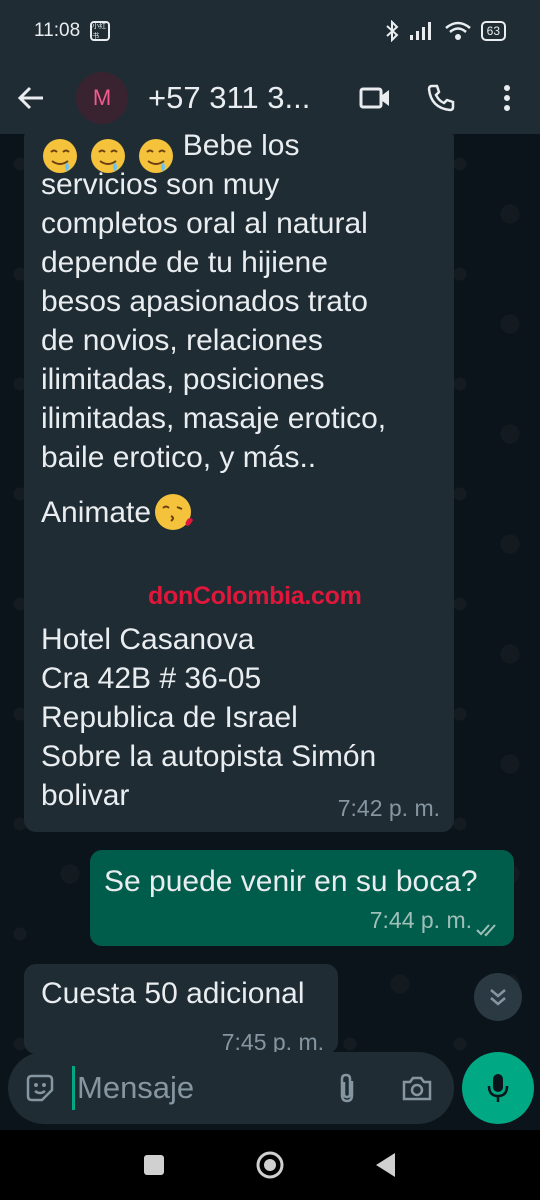 Image resolution: width=540 pixels, height=1200 pixels. I want to click on watermark: donColombia.com, so click(255, 596).